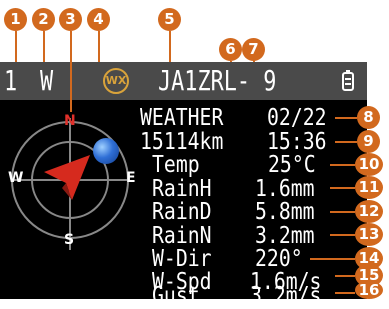  Describe the element at coordinates (369, 211) in the screenshot. I see `callout-12: 12` at that location.